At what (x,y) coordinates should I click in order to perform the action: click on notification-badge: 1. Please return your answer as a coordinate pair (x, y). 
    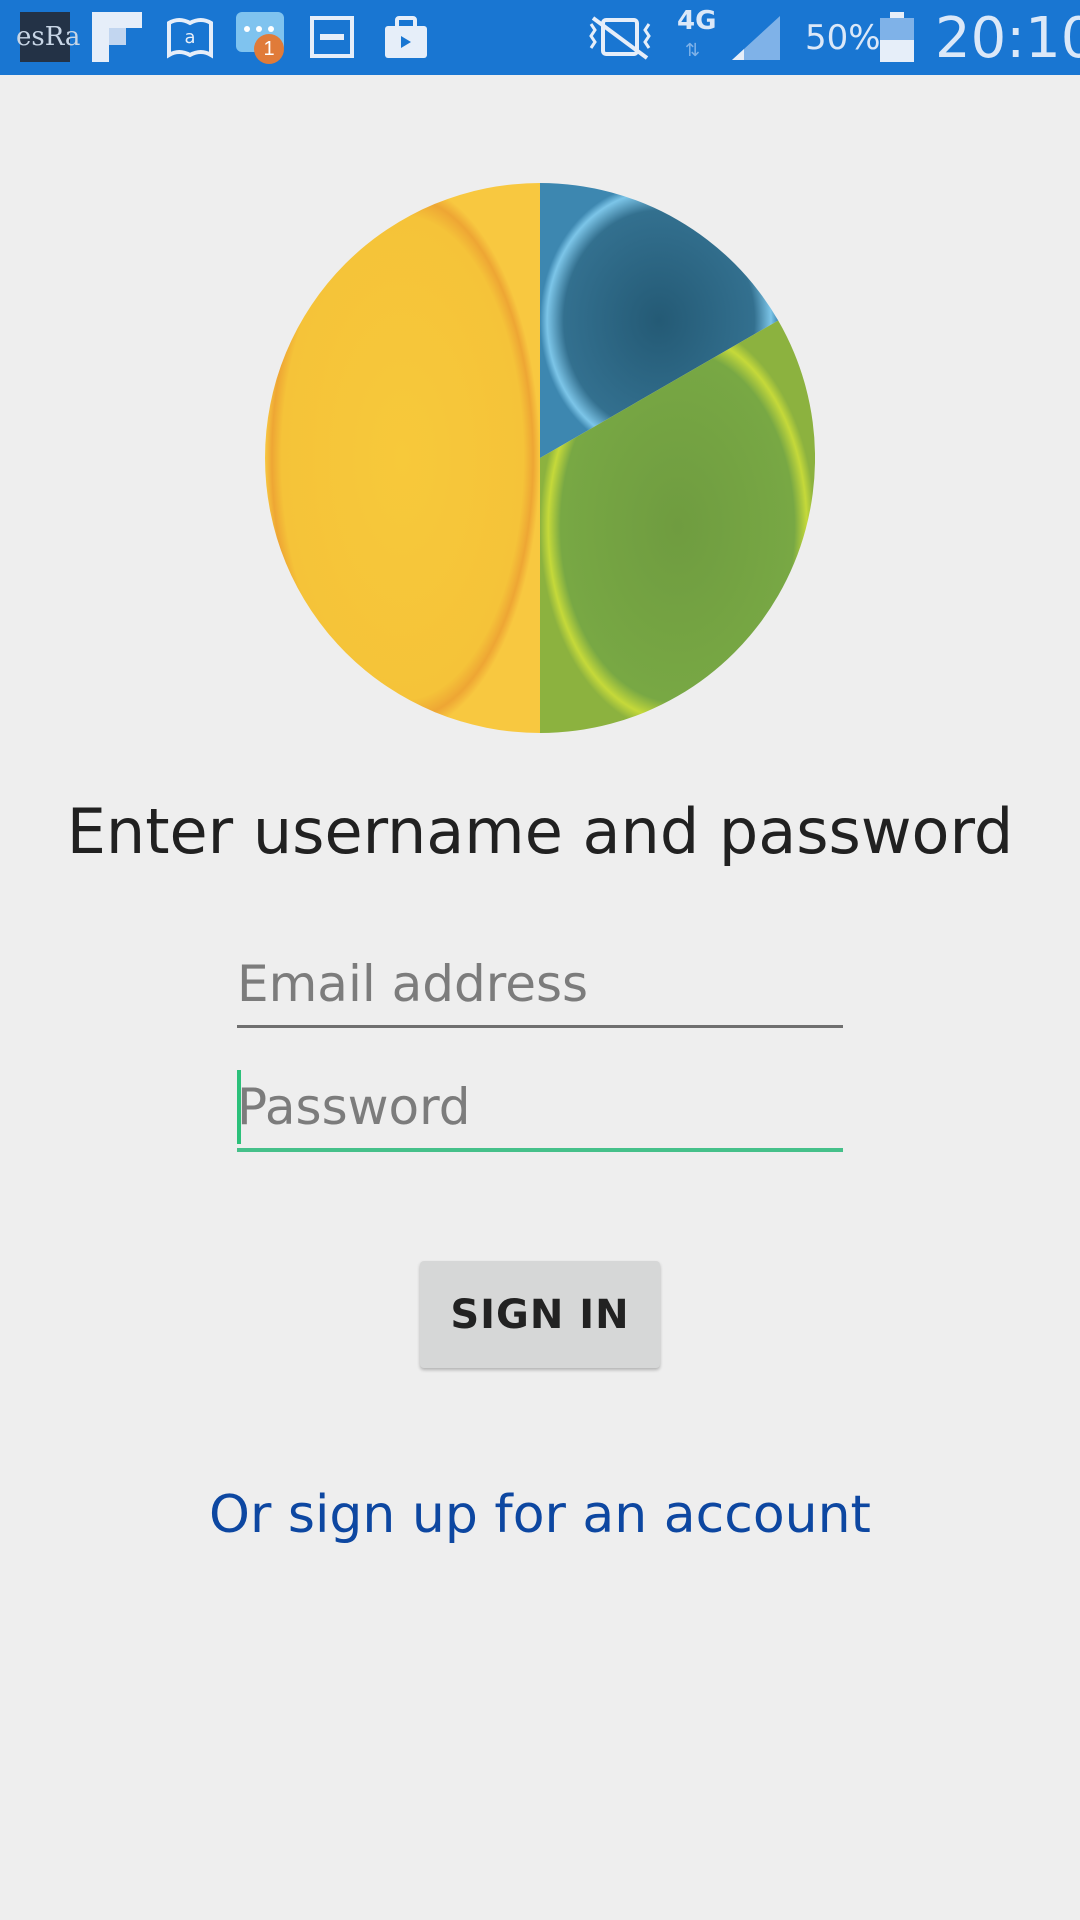
    Looking at the image, I should click on (269, 49).